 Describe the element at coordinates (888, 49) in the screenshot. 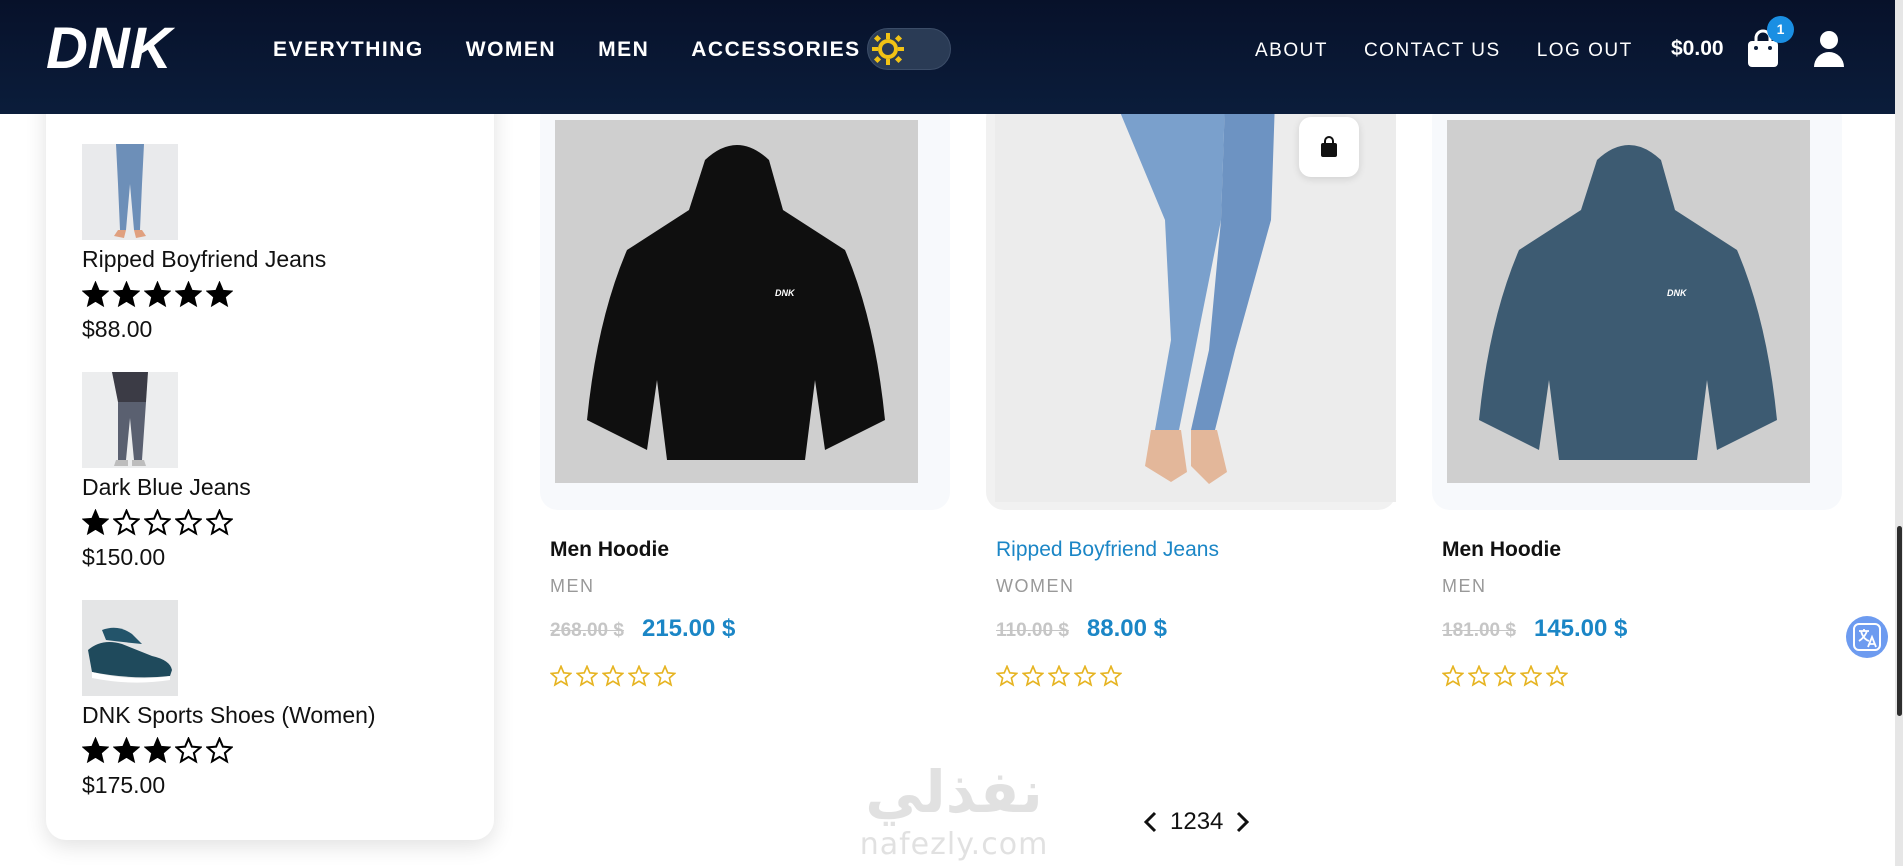

I see `sun-icon` at that location.